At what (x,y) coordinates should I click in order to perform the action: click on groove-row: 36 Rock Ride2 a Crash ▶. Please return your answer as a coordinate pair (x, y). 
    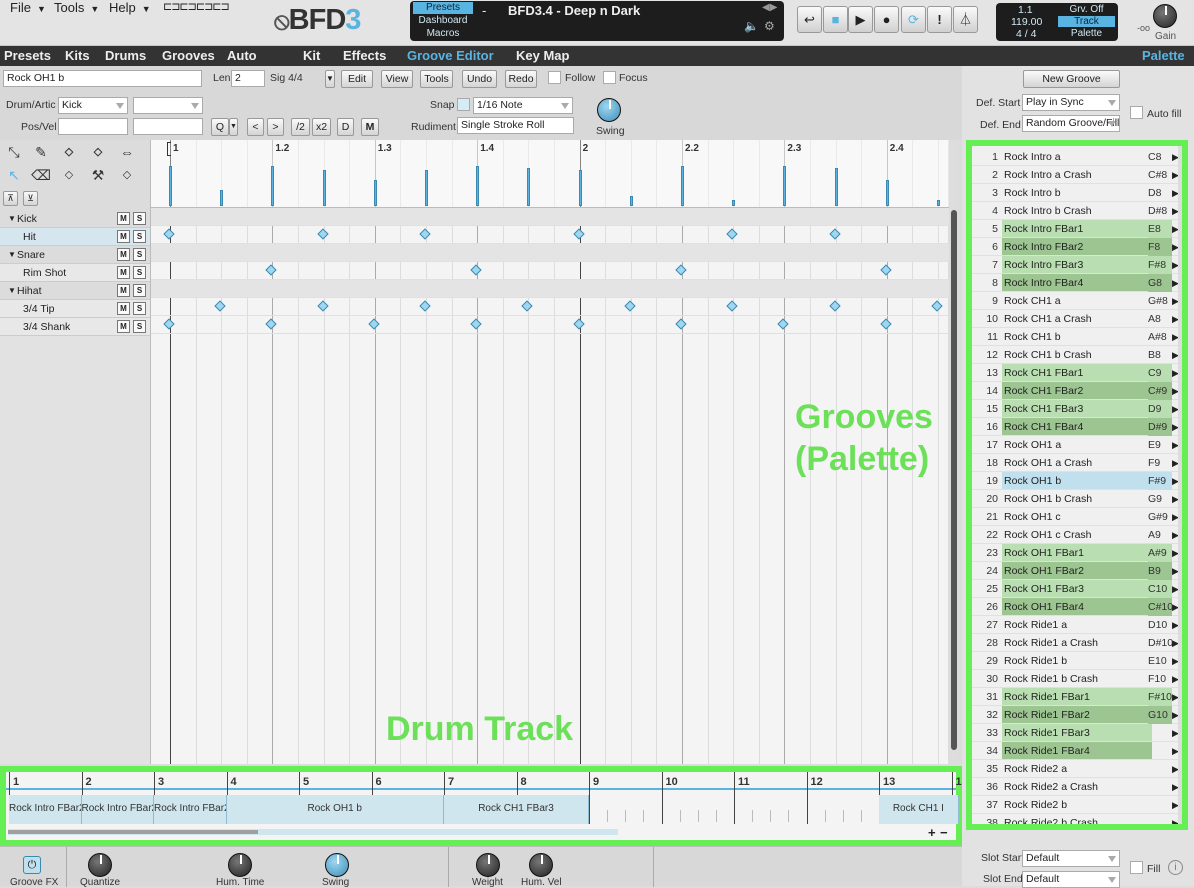
    Looking at the image, I should click on (1077, 787).